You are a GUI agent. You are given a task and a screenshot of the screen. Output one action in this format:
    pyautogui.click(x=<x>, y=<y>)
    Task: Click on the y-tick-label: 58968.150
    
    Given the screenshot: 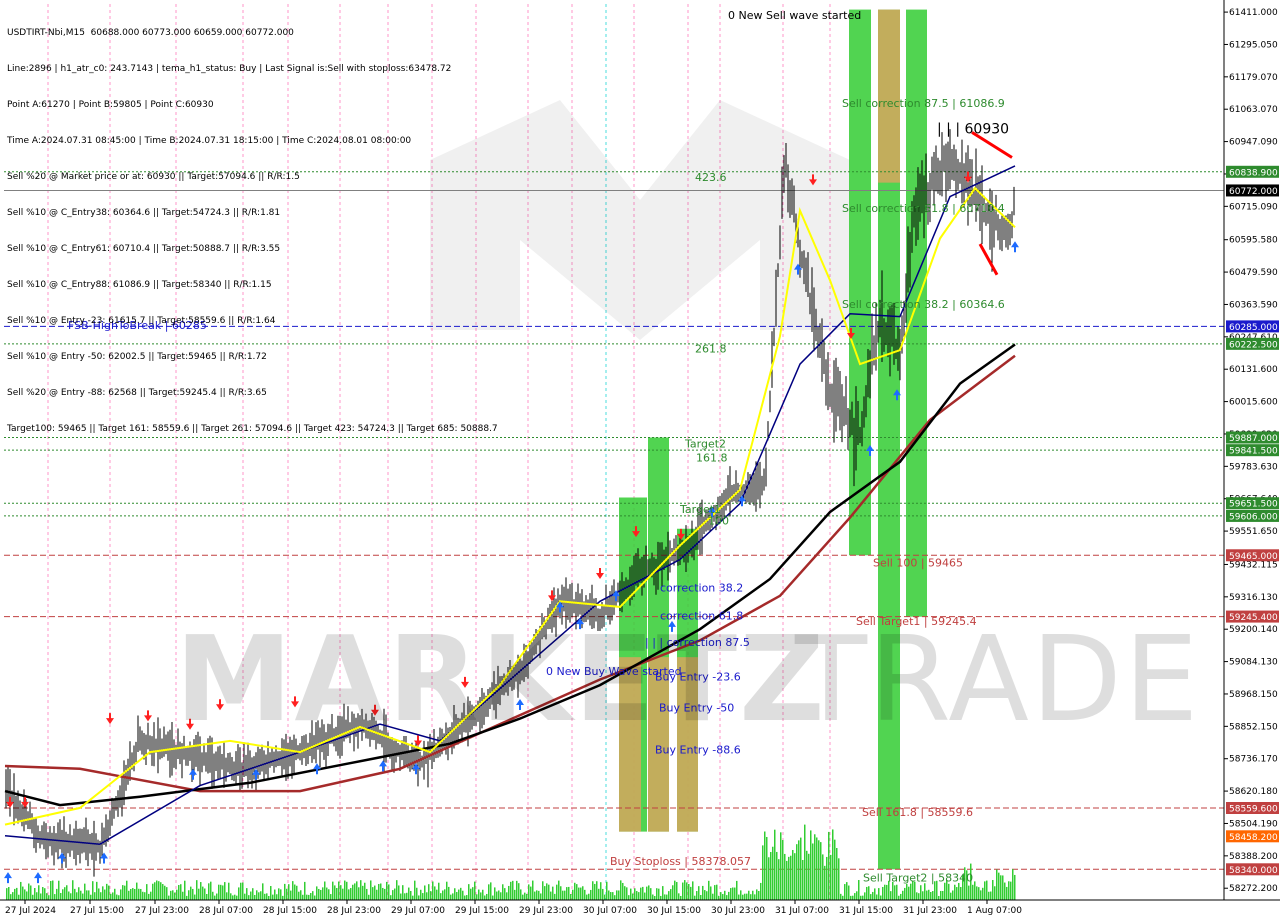 What is the action you would take?
    pyautogui.click(x=1253, y=695)
    